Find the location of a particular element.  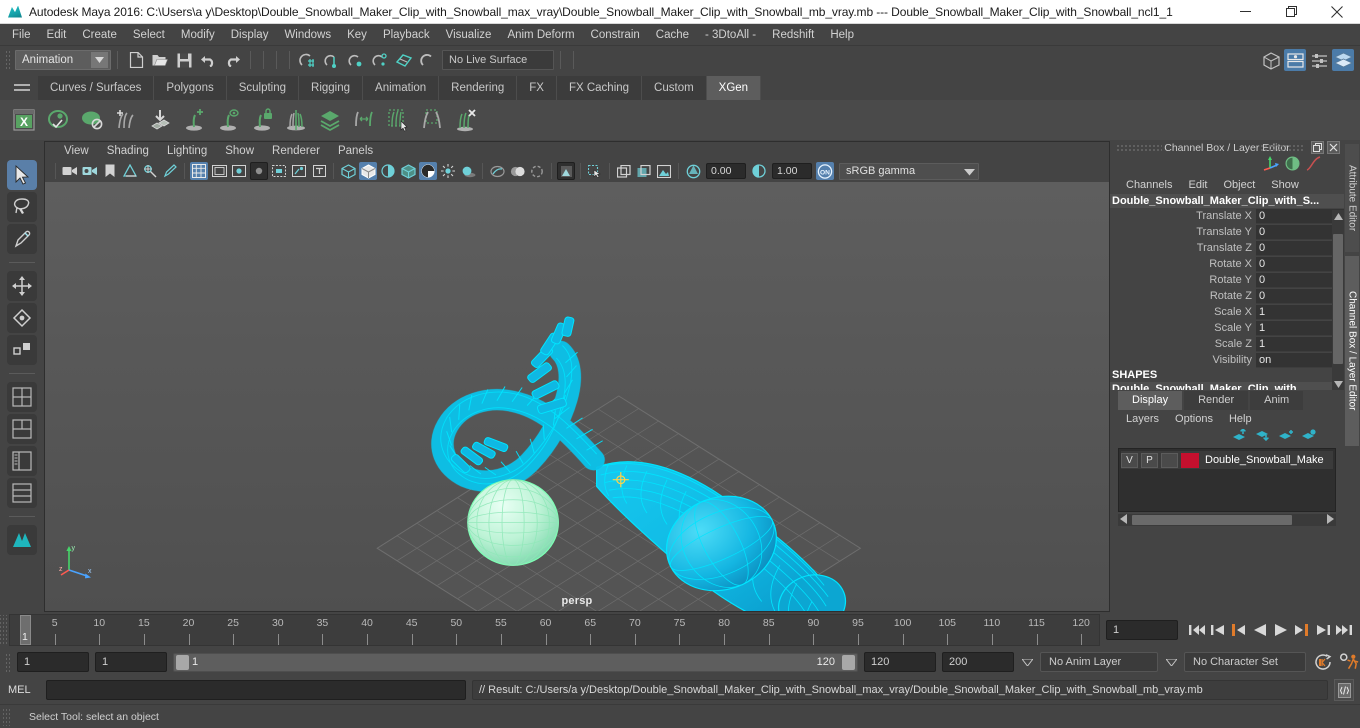

shelf-tab-fx: FX is located at coordinates (537, 88).